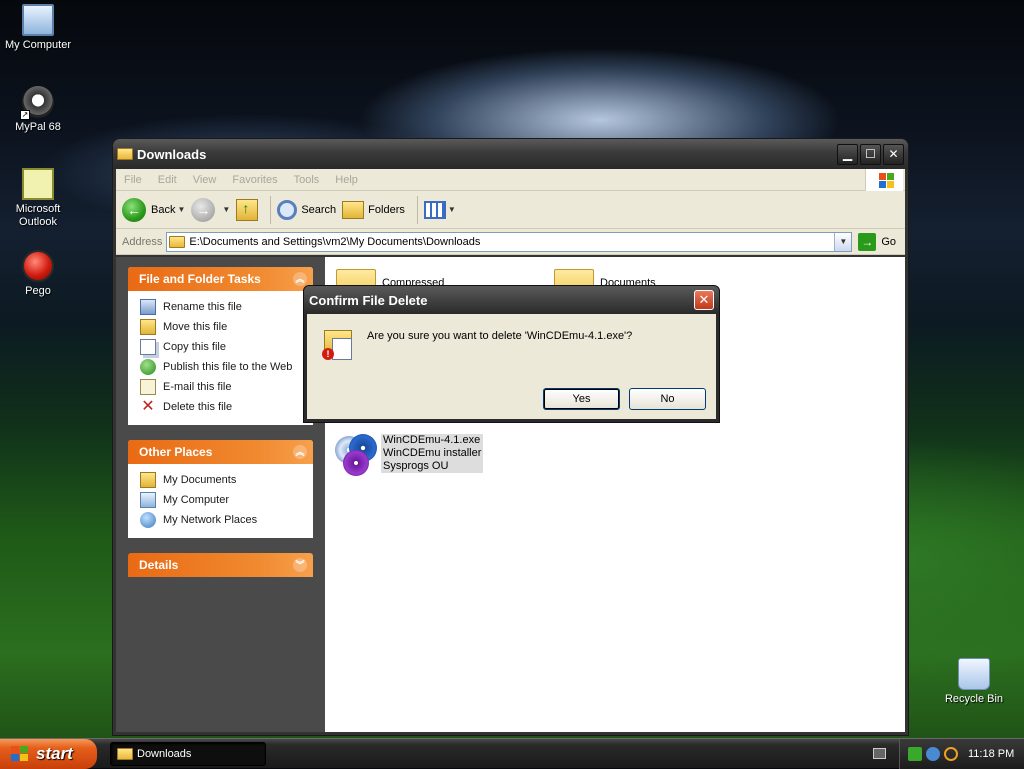  I want to click on menu-view: View, so click(205, 180).